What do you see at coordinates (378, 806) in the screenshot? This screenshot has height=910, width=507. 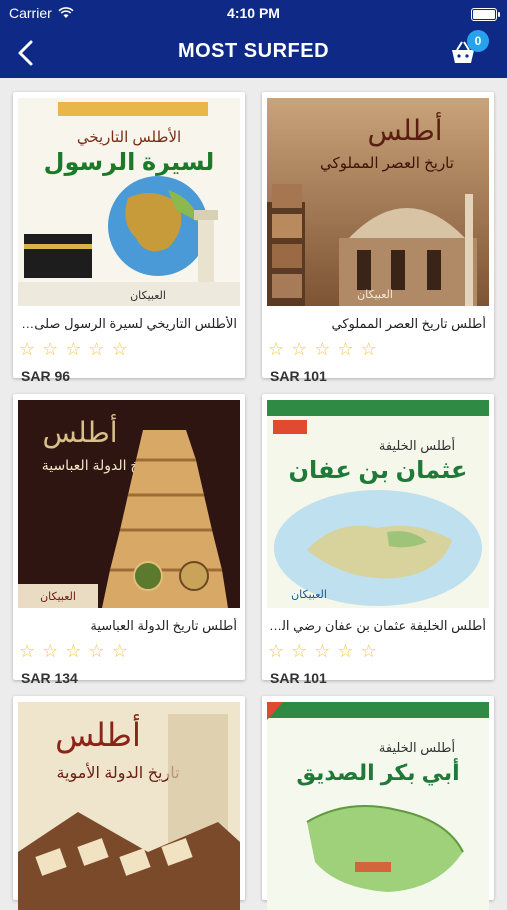 I see `book-cover-image: أطلس الخليفة أبي بكر الصديق` at bounding box center [378, 806].